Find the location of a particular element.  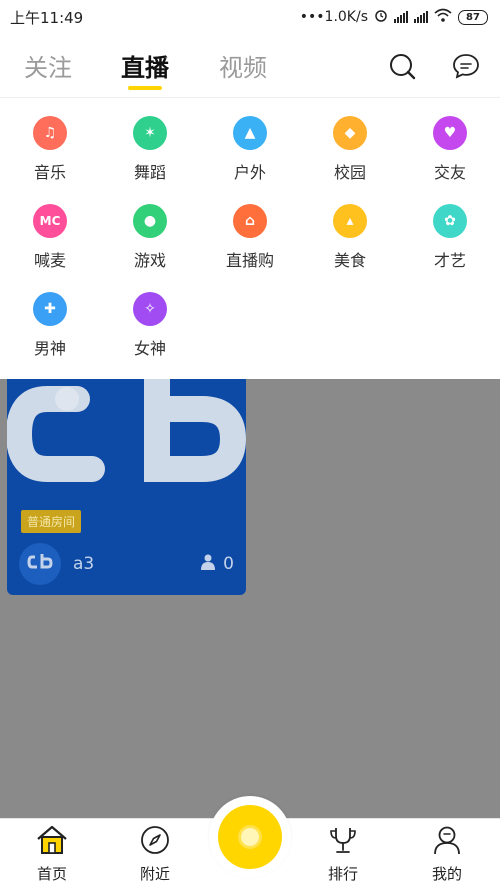

room-cover-logo is located at coordinates (126, 430).